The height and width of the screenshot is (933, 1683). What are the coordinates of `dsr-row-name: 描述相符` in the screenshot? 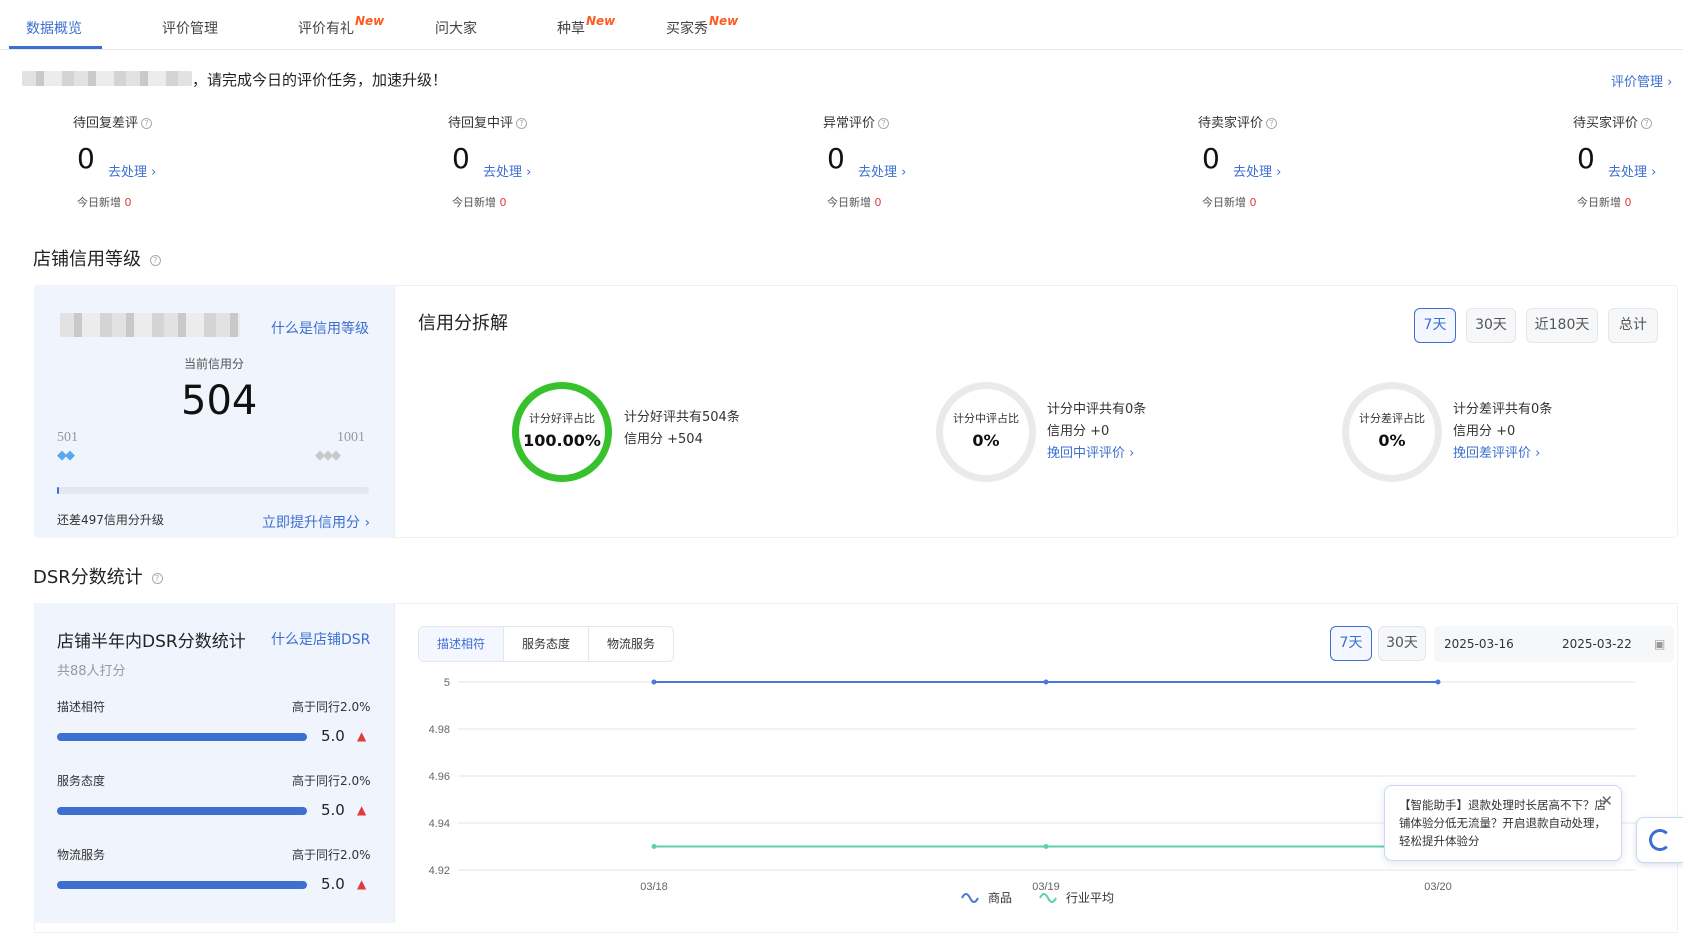 It's located at (81, 707).